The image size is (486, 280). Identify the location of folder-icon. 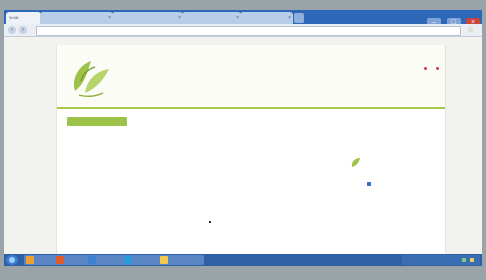
(30, 260).